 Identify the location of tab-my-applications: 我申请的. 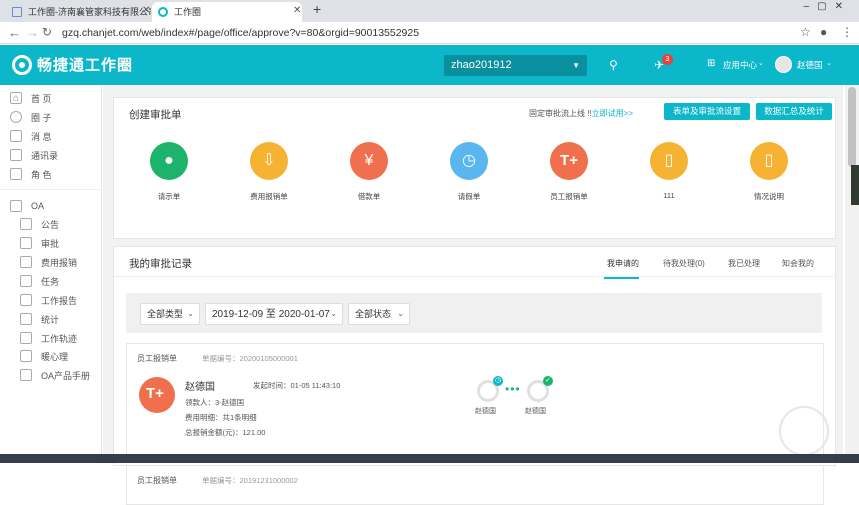
(623, 263).